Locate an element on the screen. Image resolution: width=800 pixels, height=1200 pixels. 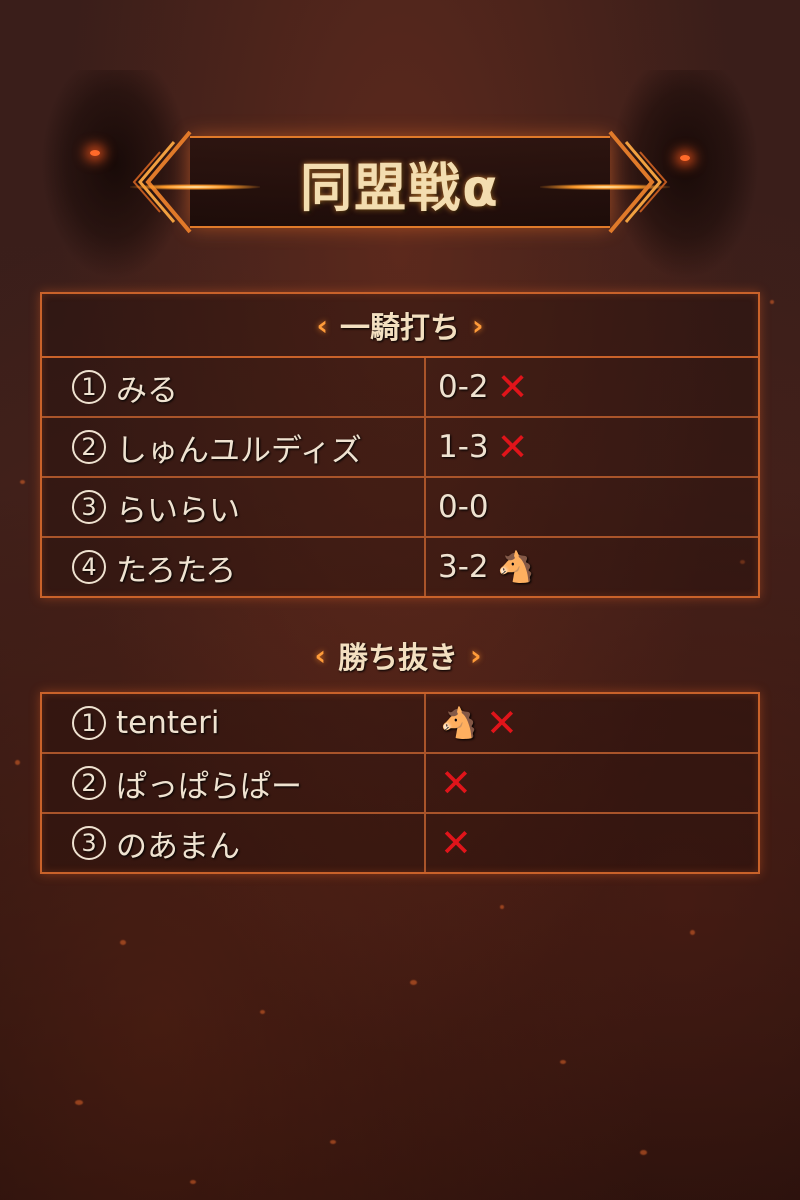
table-row: 2 ぱっぱらぱー ✕ is located at coordinates (400, 784).